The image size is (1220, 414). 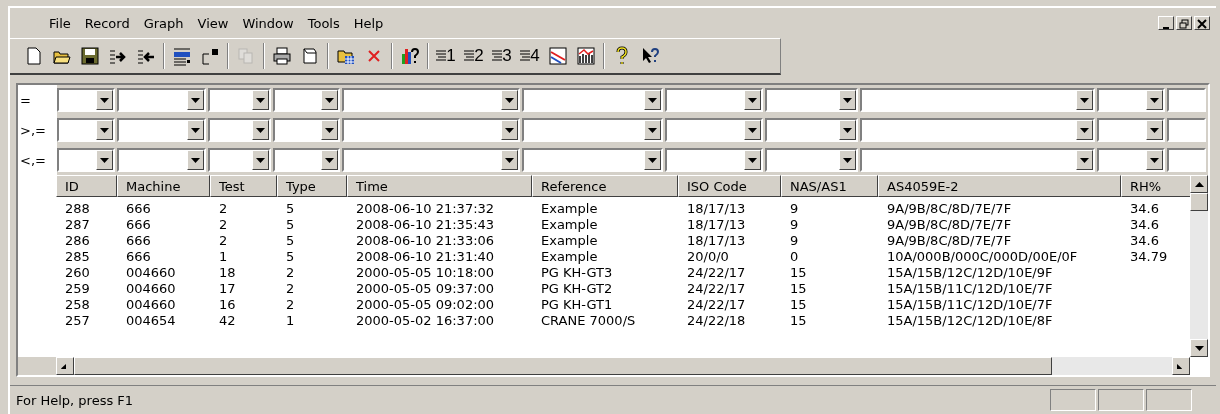 What do you see at coordinates (1156, 186) in the screenshot?
I see `column-header: RH%` at bounding box center [1156, 186].